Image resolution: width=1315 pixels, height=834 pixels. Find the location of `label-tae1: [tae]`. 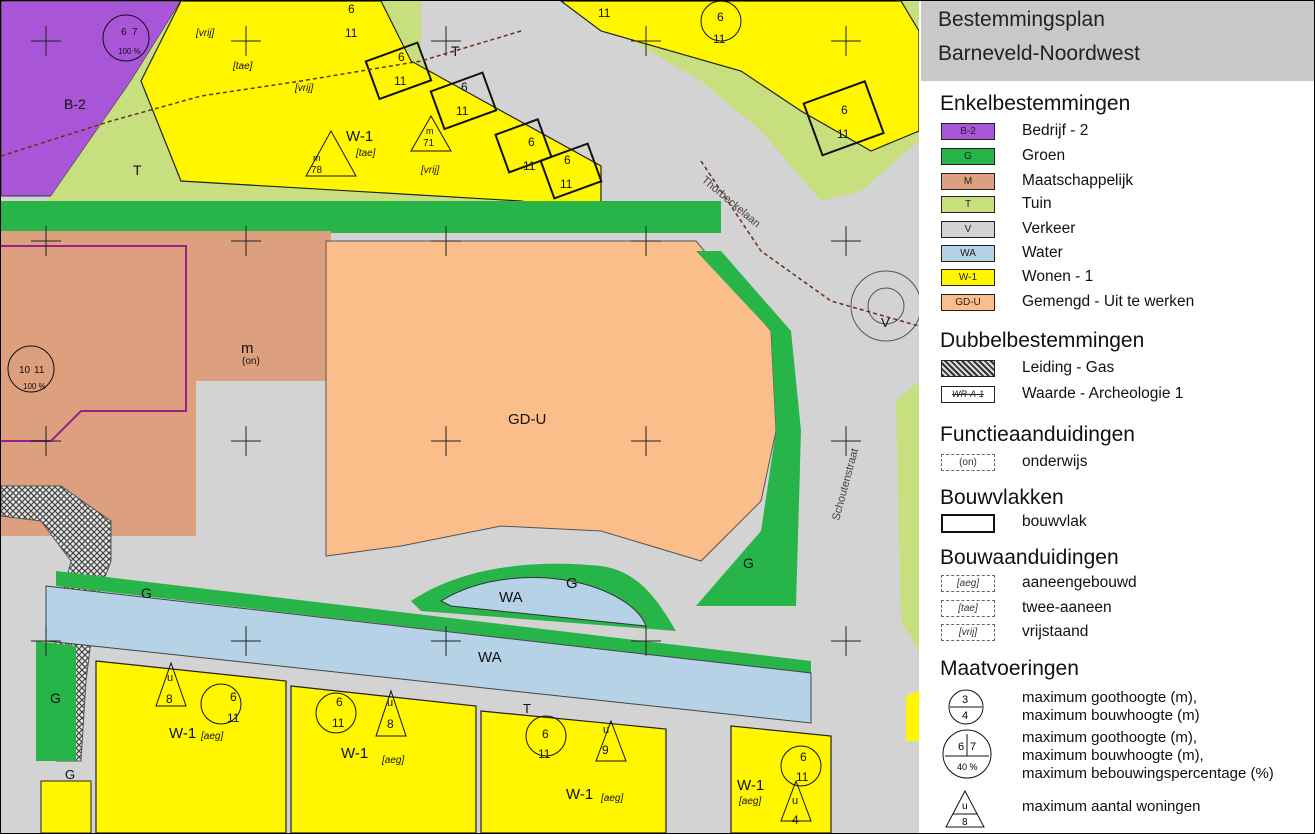

label-tae1: [tae] is located at coordinates (242, 66).